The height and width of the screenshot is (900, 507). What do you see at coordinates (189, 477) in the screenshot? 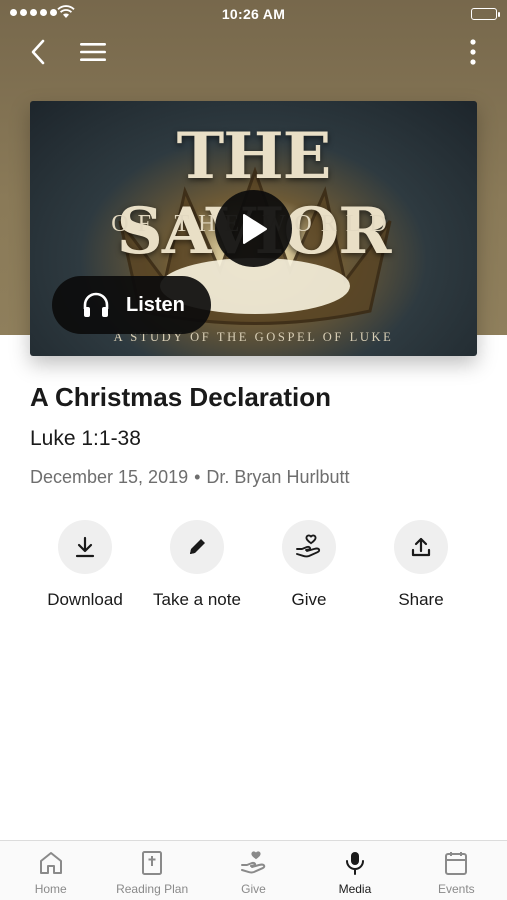
I see `sermon-meta: December 15, 2019 • Dr. Bryan Hurlbutt` at bounding box center [189, 477].